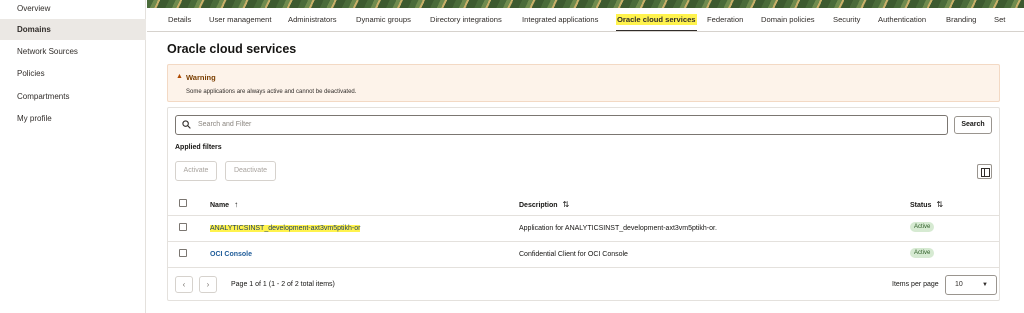 Image resolution: width=1024 pixels, height=313 pixels. Describe the element at coordinates (573, 254) in the screenshot. I see `application-description: Confidential Client for OCI Console` at that location.